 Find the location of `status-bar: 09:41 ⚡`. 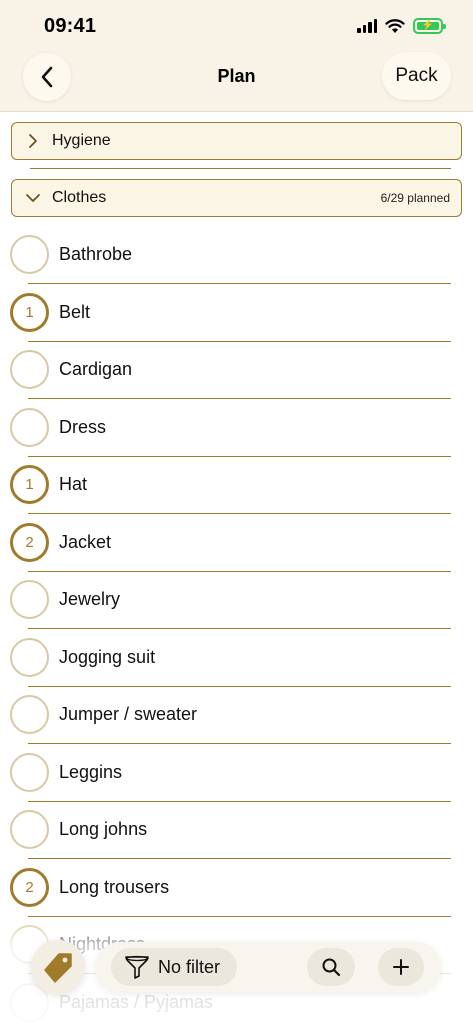

status-bar: 09:41 ⚡ is located at coordinates (236, 27).